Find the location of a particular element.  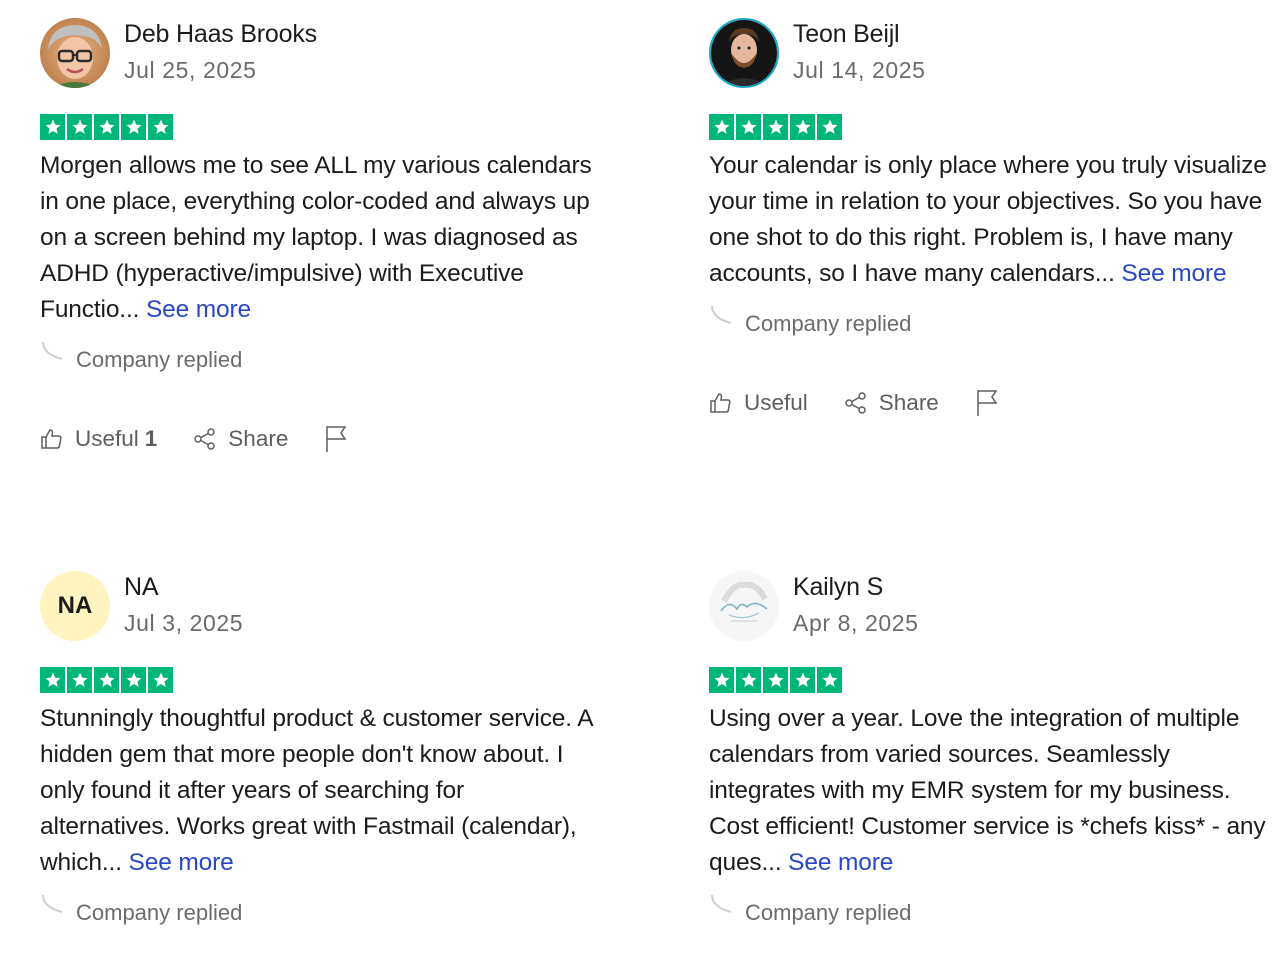

review-header: Teon Beijl Jul 14, 2025 is located at coordinates (989, 54).